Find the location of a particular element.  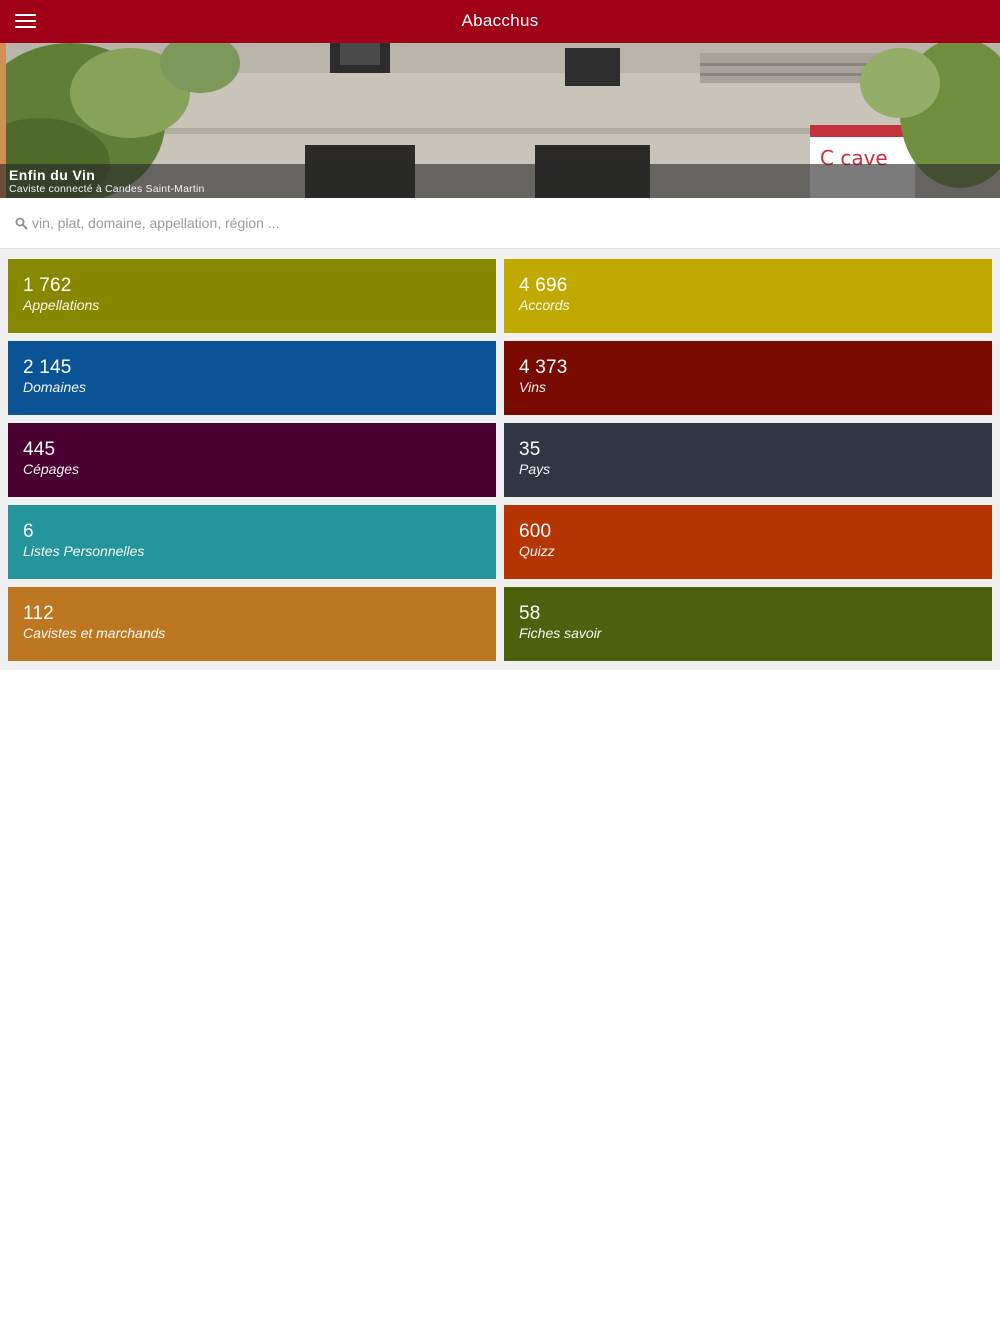

tile-label: Cépages is located at coordinates (51, 469).